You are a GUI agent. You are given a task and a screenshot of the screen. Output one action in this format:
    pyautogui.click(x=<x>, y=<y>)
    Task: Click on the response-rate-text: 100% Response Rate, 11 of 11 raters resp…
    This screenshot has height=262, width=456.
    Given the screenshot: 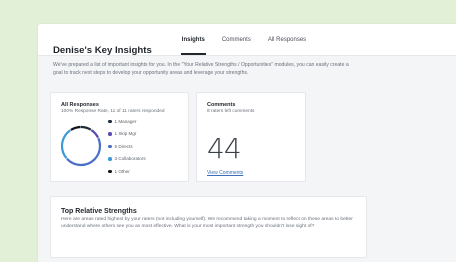 What is the action you would take?
    pyautogui.click(x=113, y=111)
    